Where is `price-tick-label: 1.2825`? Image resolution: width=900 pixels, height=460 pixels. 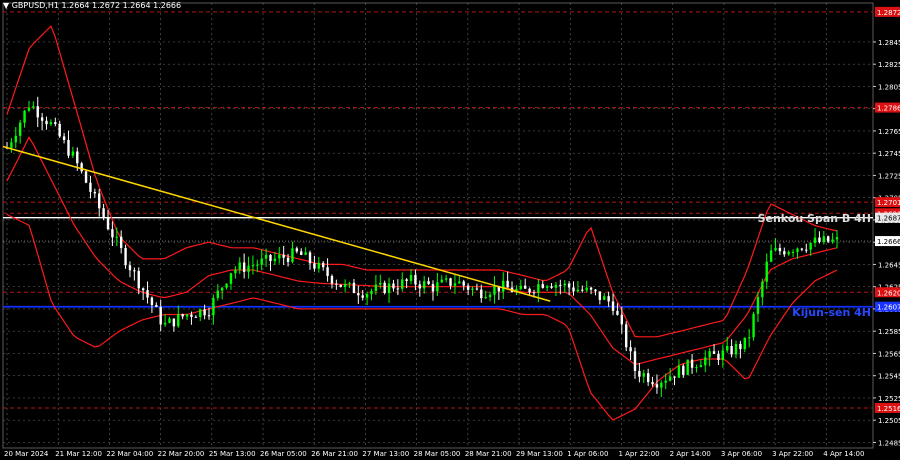
price-tick-label: 1.2825 is located at coordinates (889, 65).